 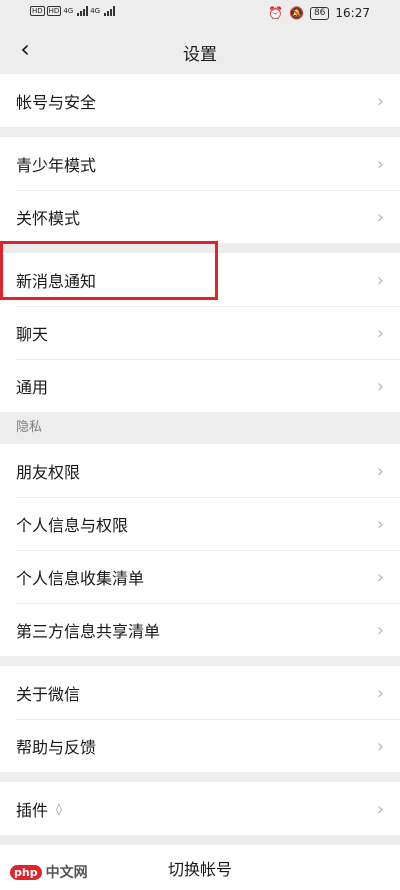 I want to click on row-plugins: 插件 ◊ ›, so click(x=200, y=808).